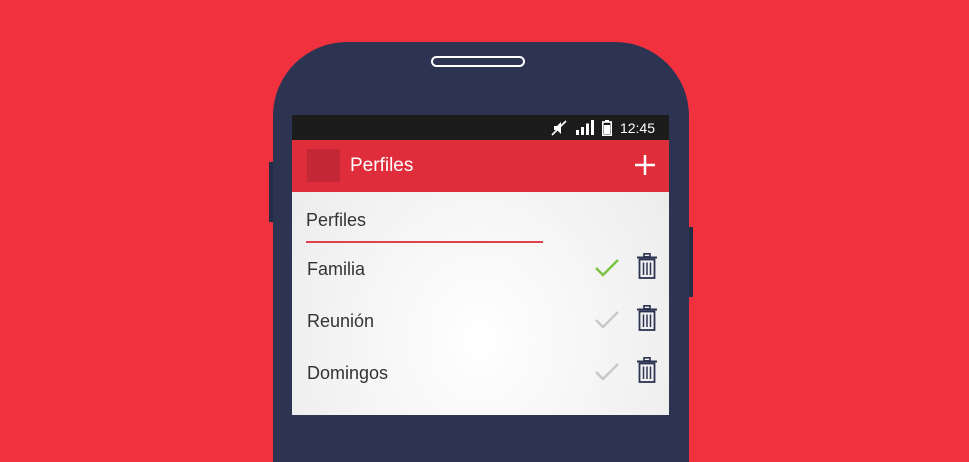 The width and height of the screenshot is (969, 462). I want to click on plus-icon, so click(645, 165).